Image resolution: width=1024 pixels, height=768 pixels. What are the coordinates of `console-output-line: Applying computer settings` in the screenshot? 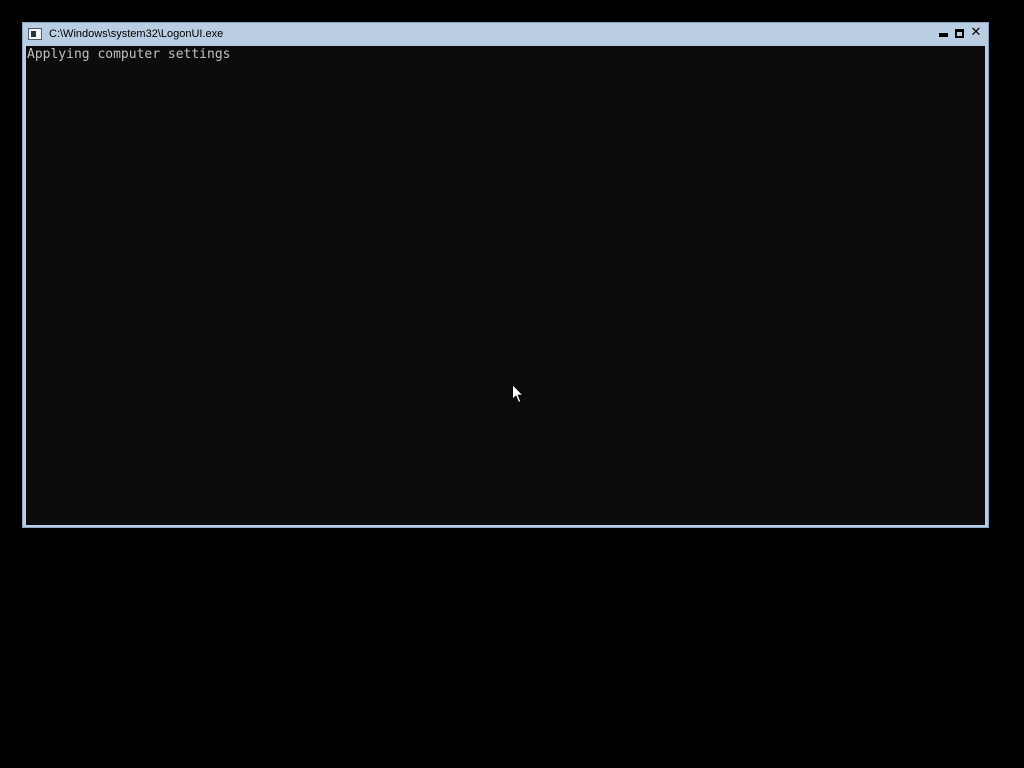 It's located at (129, 54).